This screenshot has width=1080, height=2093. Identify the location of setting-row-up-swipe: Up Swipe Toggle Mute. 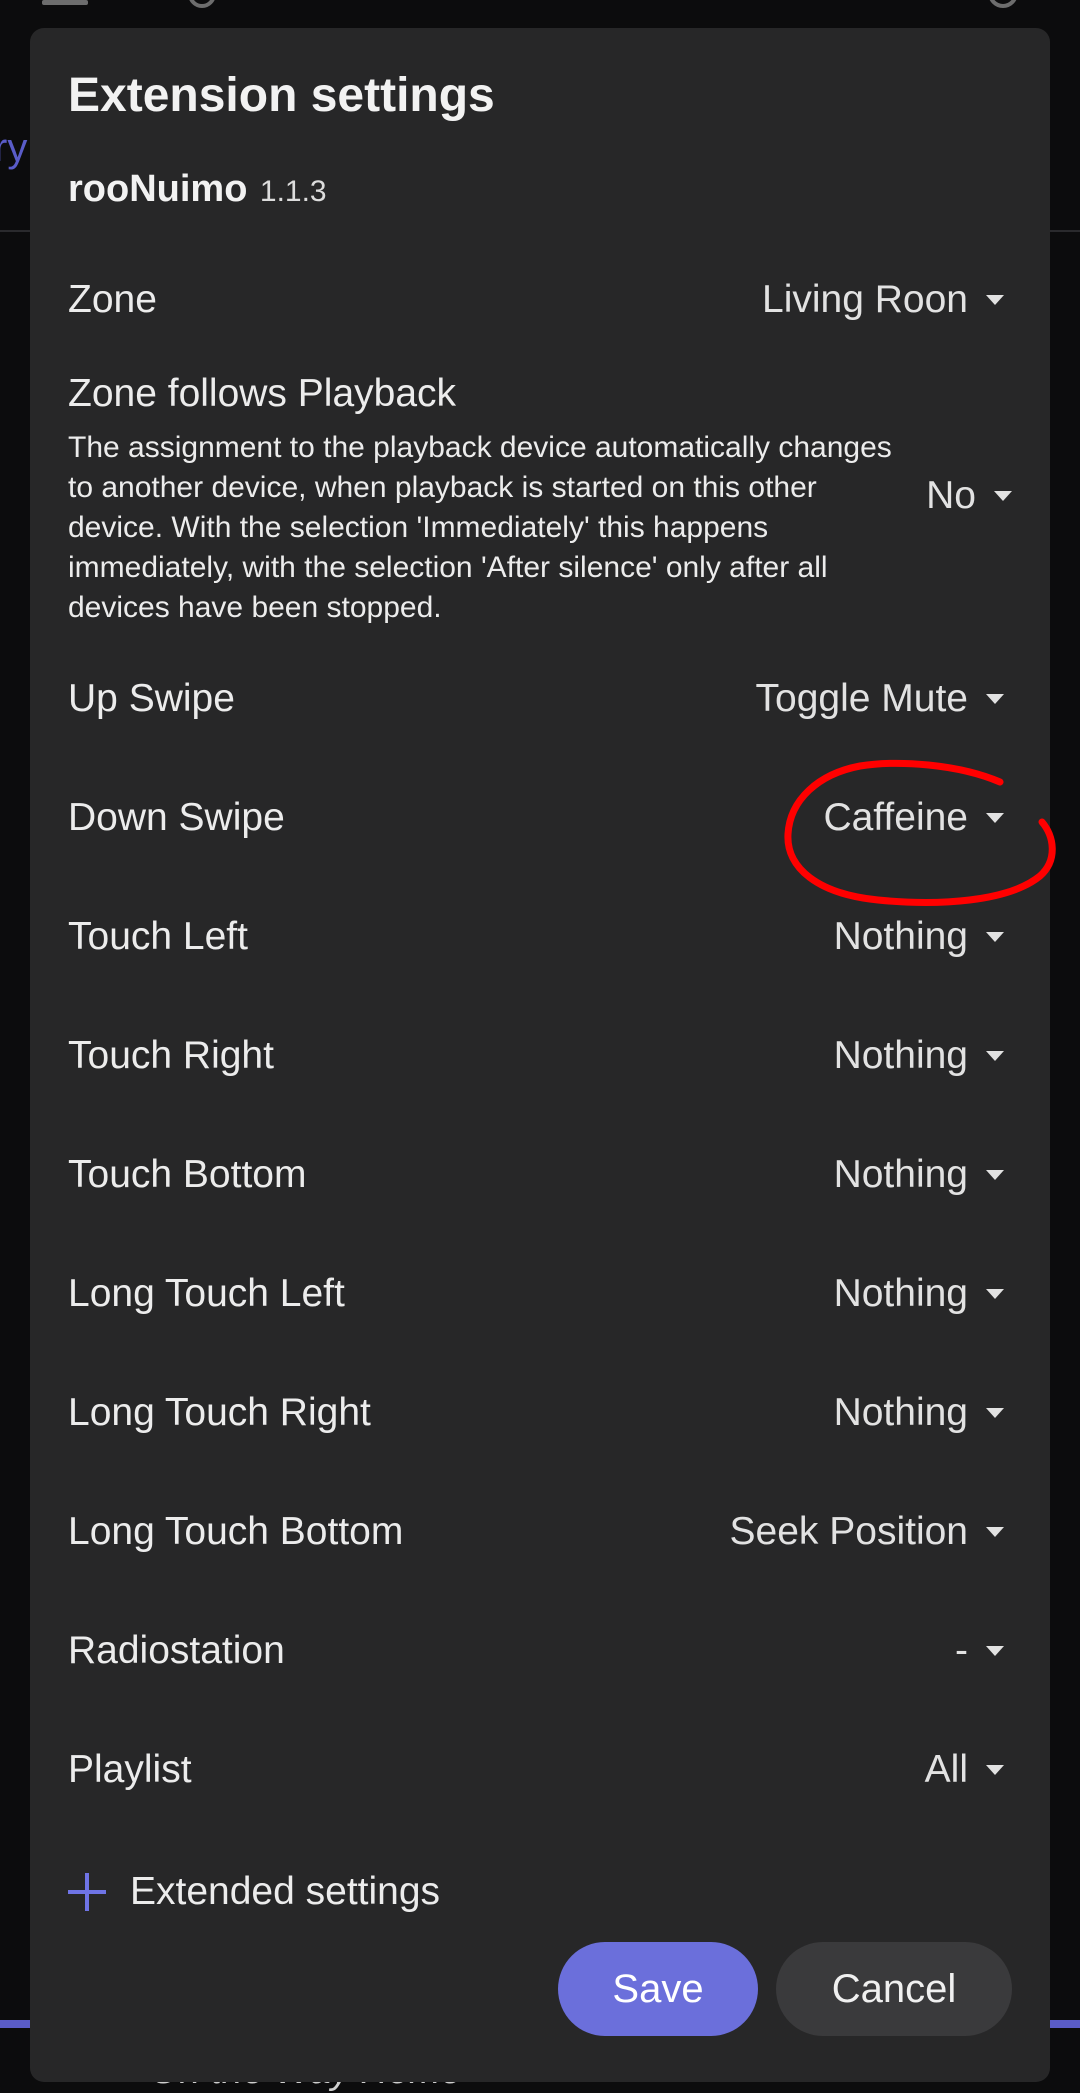
(555, 699).